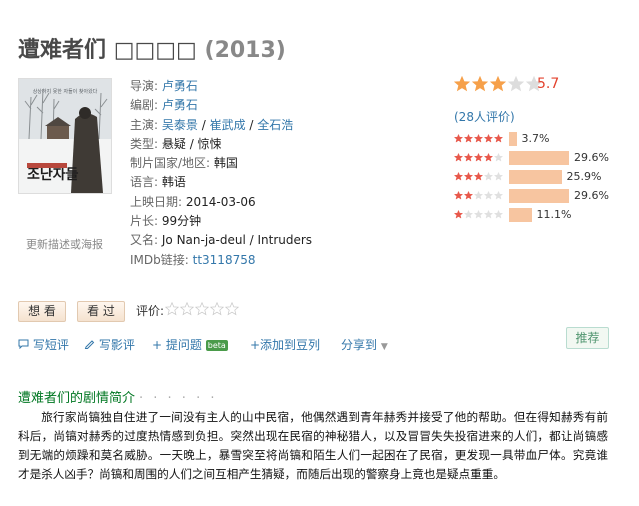 Image resolution: width=639 pixels, height=506 pixels. What do you see at coordinates (245, 50) in the screenshot?
I see `title-year: (2013)` at bounding box center [245, 50].